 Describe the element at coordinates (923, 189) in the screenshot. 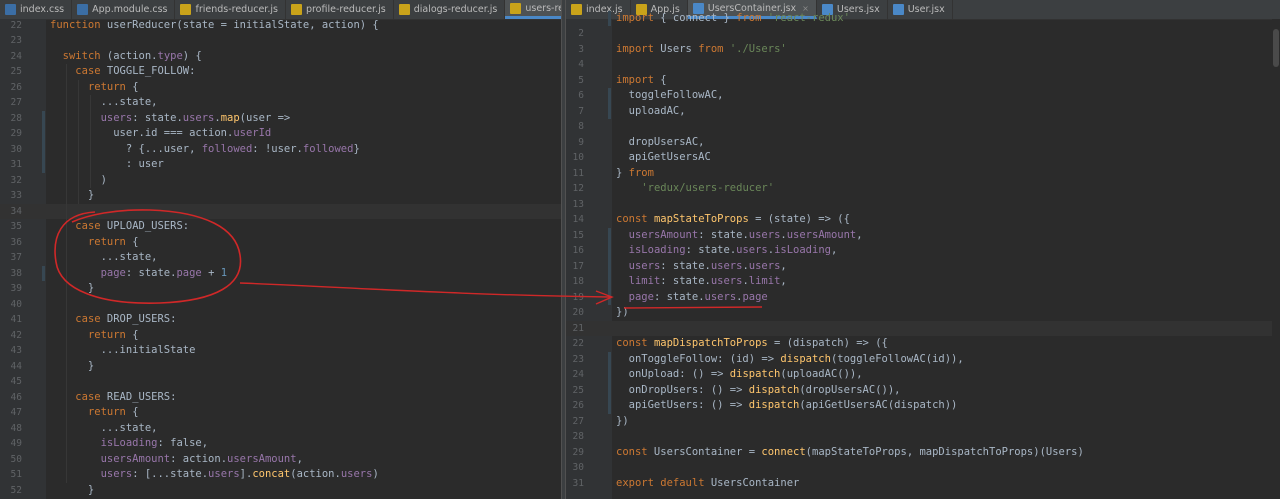

I see `code-line: 12 'redux/users-reducer'` at that location.